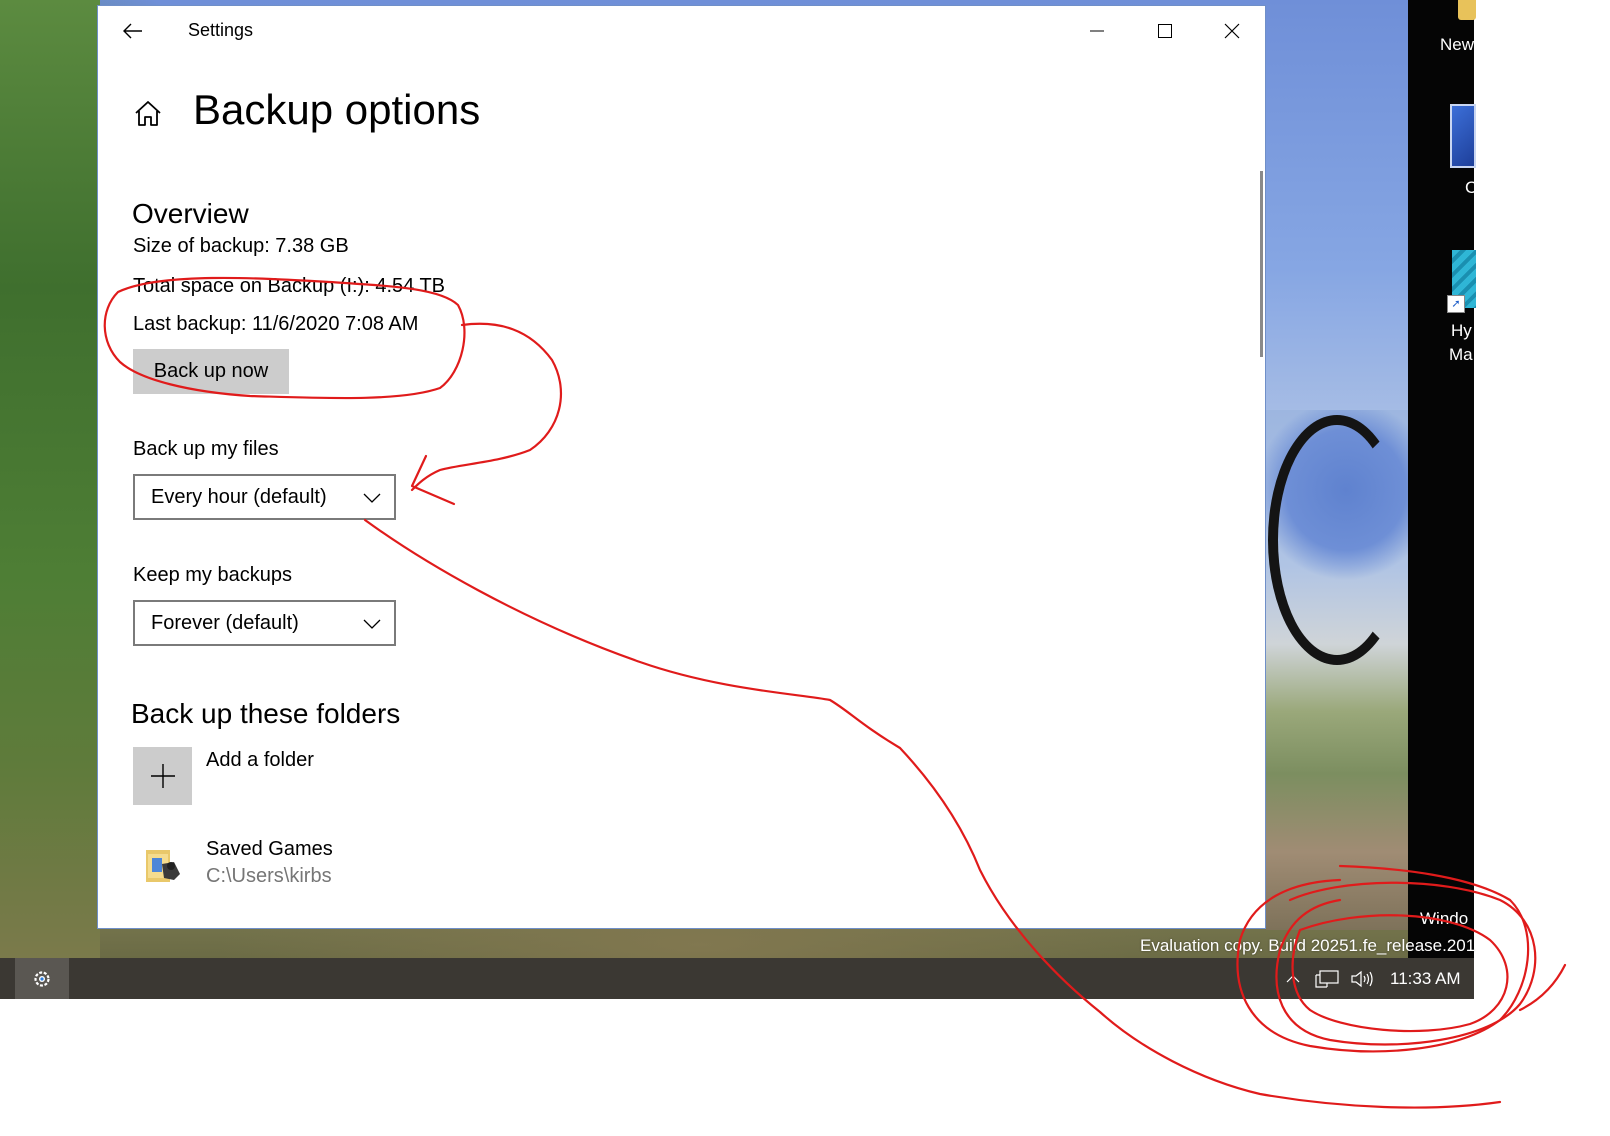 The width and height of the screenshot is (1610, 1136). I want to click on keep-backups-value: Forever (default), so click(225, 623).